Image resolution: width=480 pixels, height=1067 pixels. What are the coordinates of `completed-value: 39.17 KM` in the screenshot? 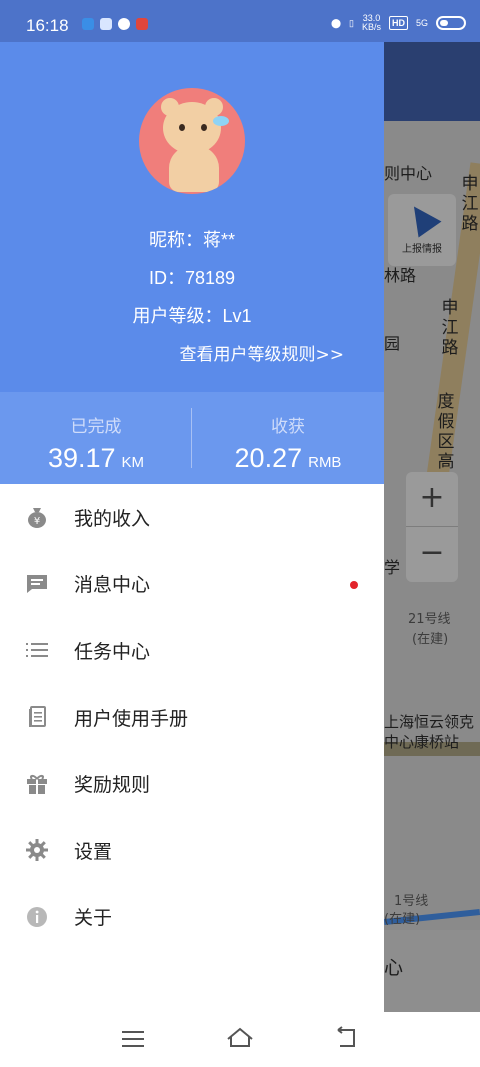 It's located at (96, 458).